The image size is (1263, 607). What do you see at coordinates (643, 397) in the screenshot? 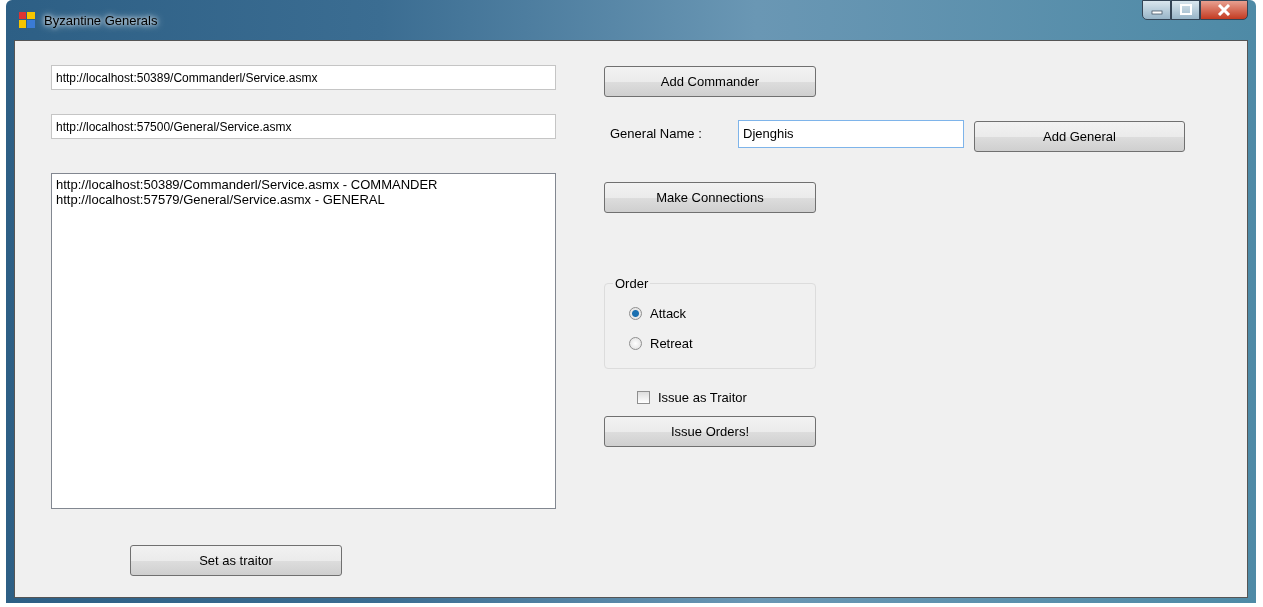
I see `checkbox` at bounding box center [643, 397].